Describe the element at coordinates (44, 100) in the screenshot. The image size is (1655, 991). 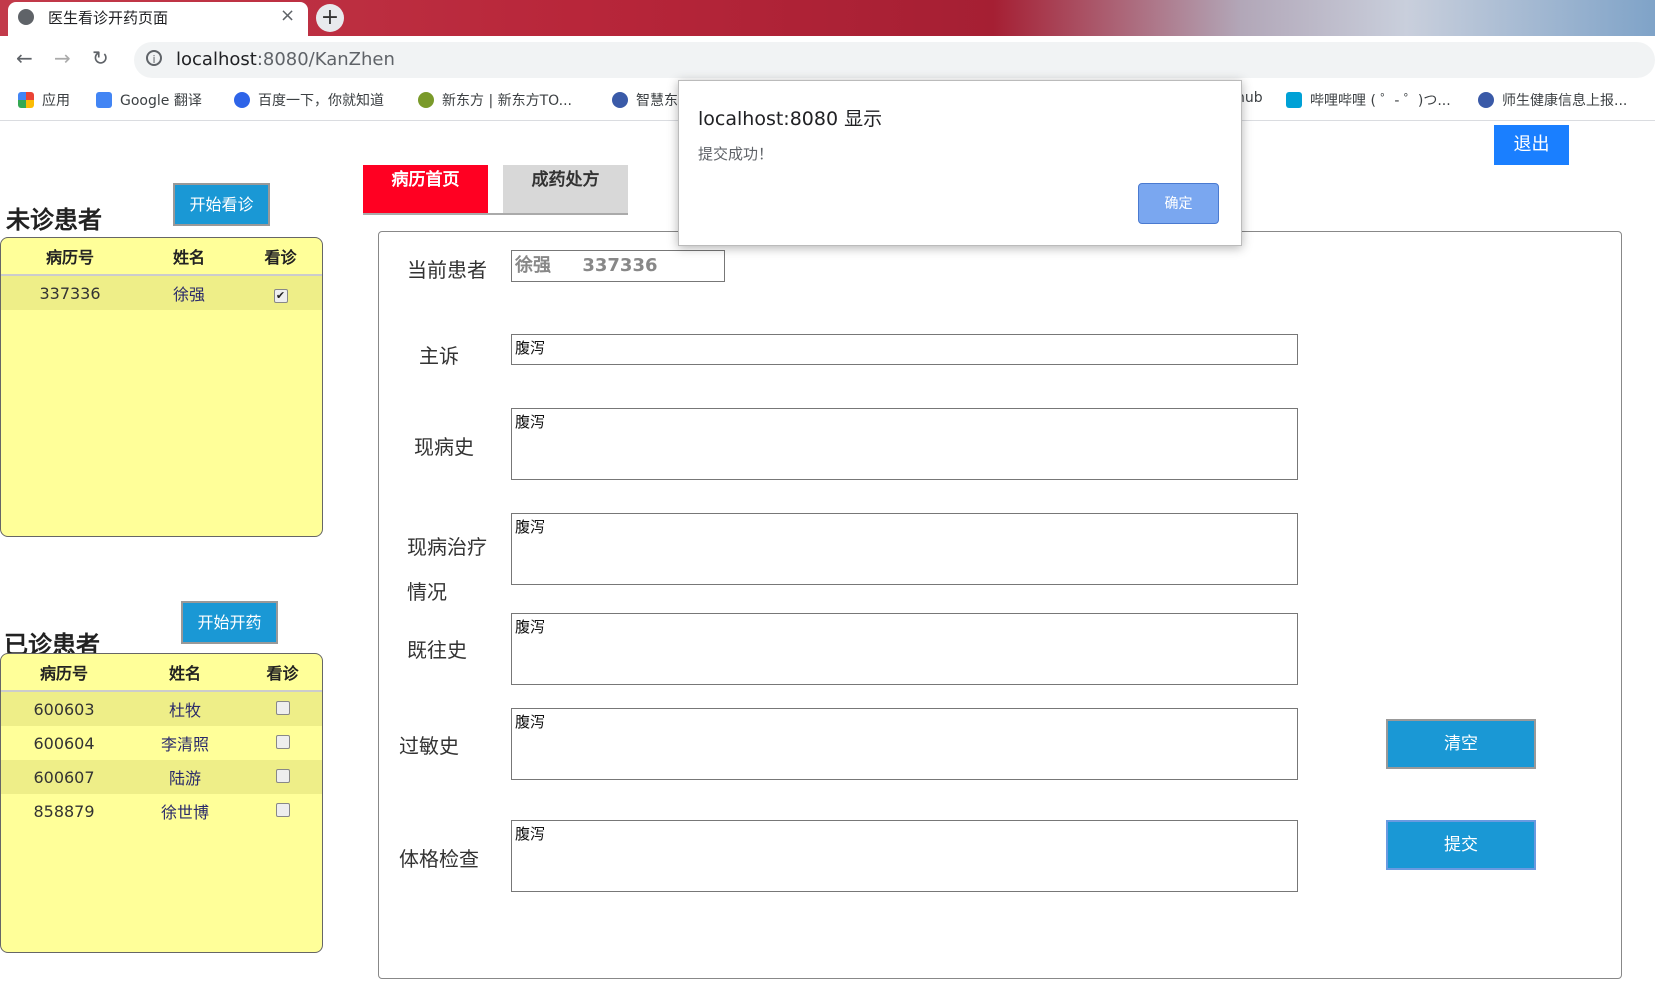
I see `bookmark-apps: 应用` at that location.